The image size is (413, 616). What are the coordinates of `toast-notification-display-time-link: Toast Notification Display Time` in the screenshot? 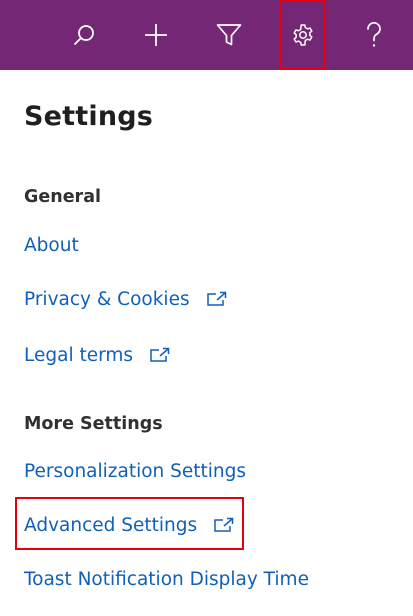 It's located at (166, 579).